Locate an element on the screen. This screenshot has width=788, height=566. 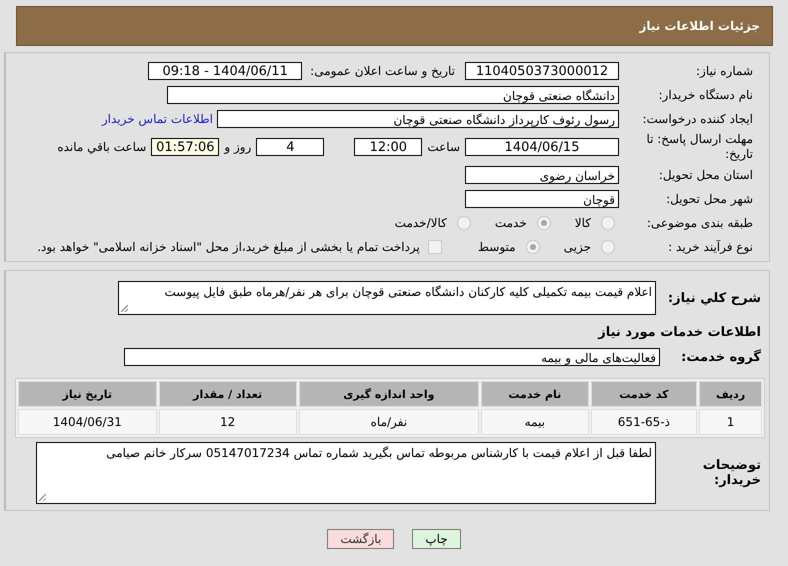
days-label: روز و is located at coordinates (238, 147).